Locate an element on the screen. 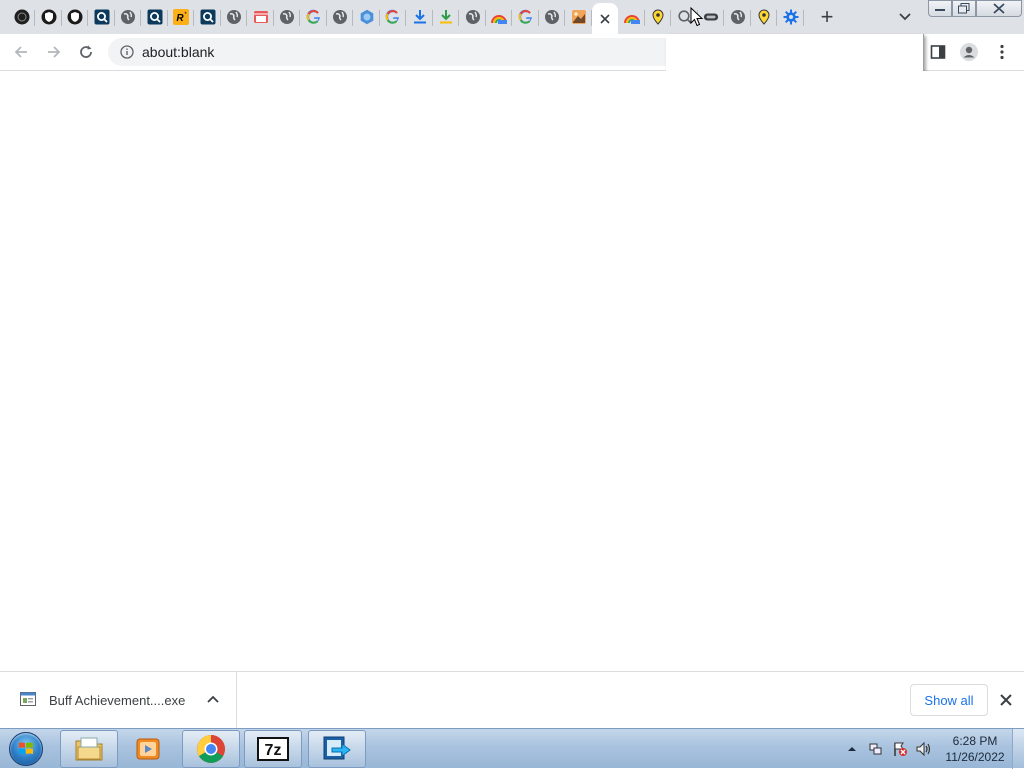 Image resolution: width=1024 pixels, height=769 pixels. side-panel-button is located at coordinates (938, 52).